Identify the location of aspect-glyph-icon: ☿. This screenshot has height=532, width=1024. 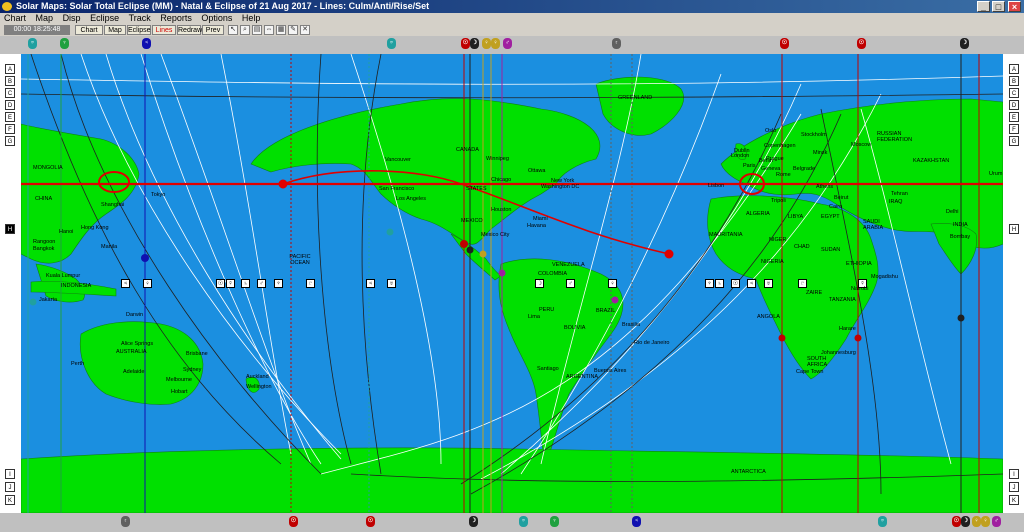
(230, 283).